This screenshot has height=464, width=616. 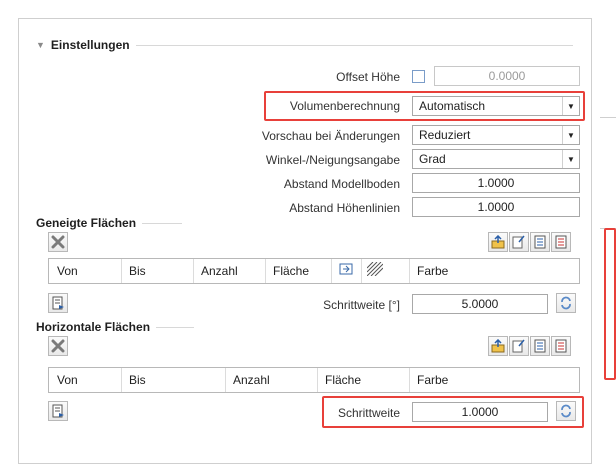 I want to click on hatch-icon, so click(x=375, y=270).